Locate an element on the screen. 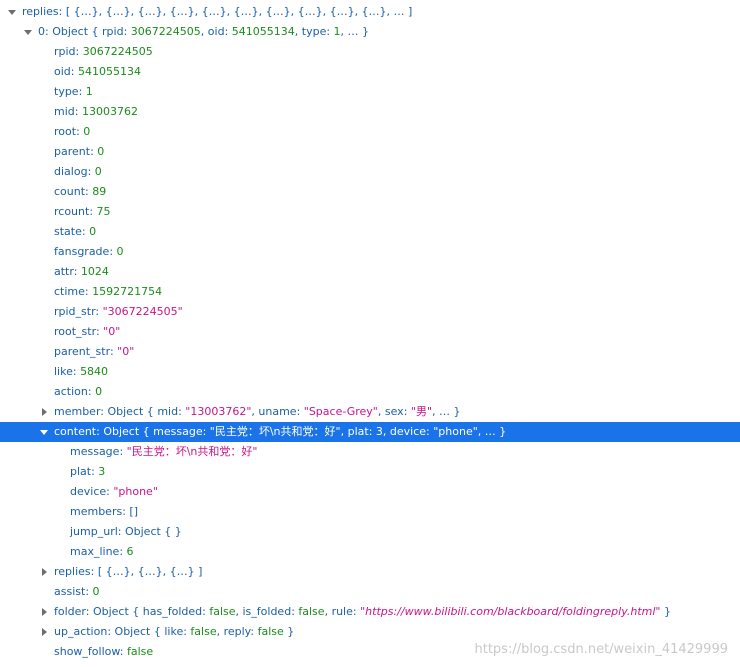 The width and height of the screenshot is (740, 667). field-key: device is located at coordinates (88, 491).